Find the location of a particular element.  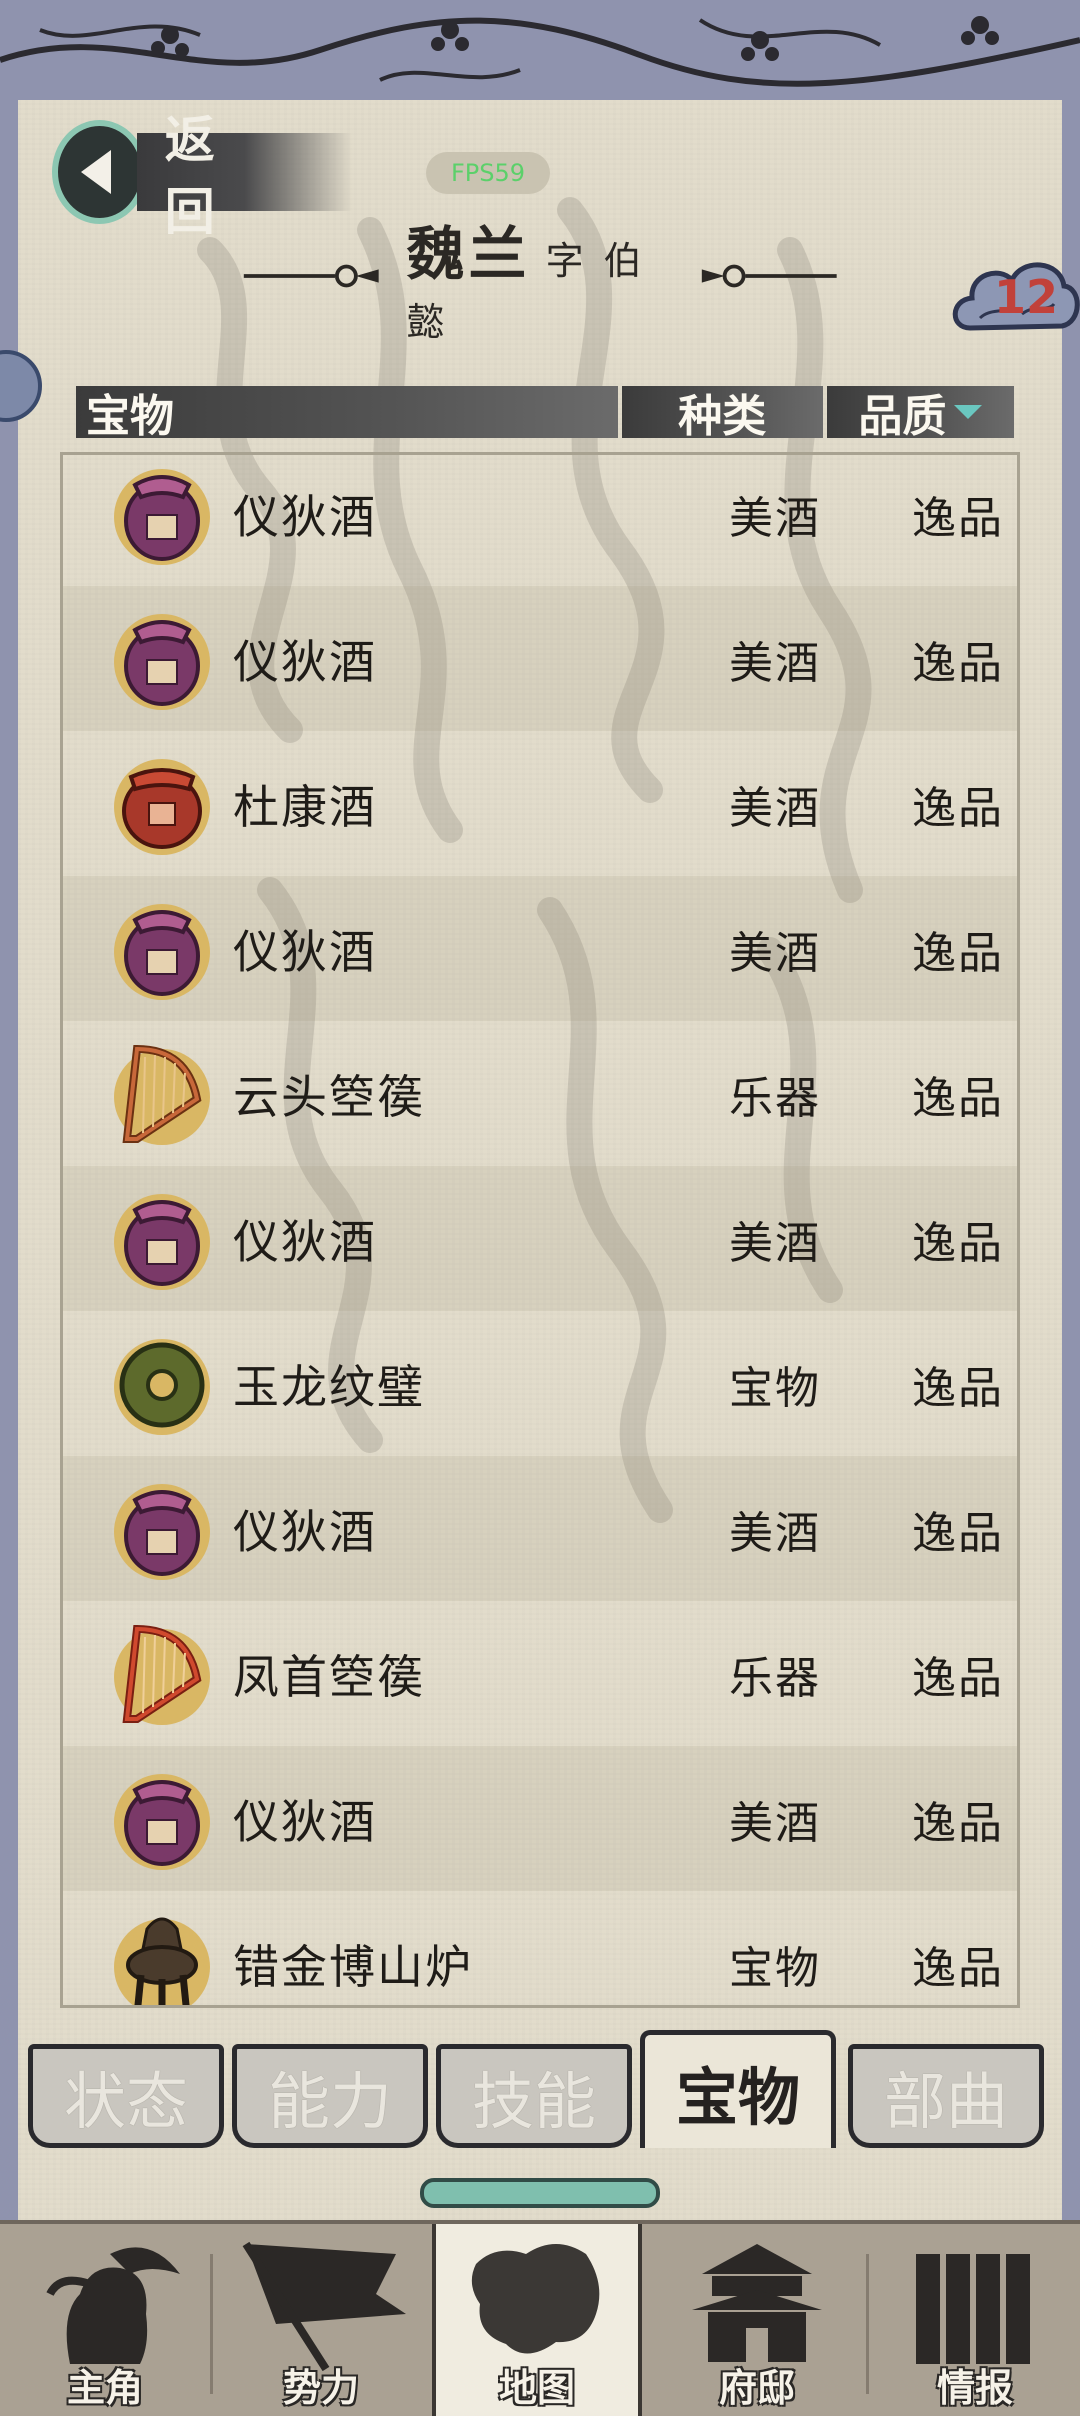

list-item: 错金博山炉 宝物 逸品 is located at coordinates (540, 1948).